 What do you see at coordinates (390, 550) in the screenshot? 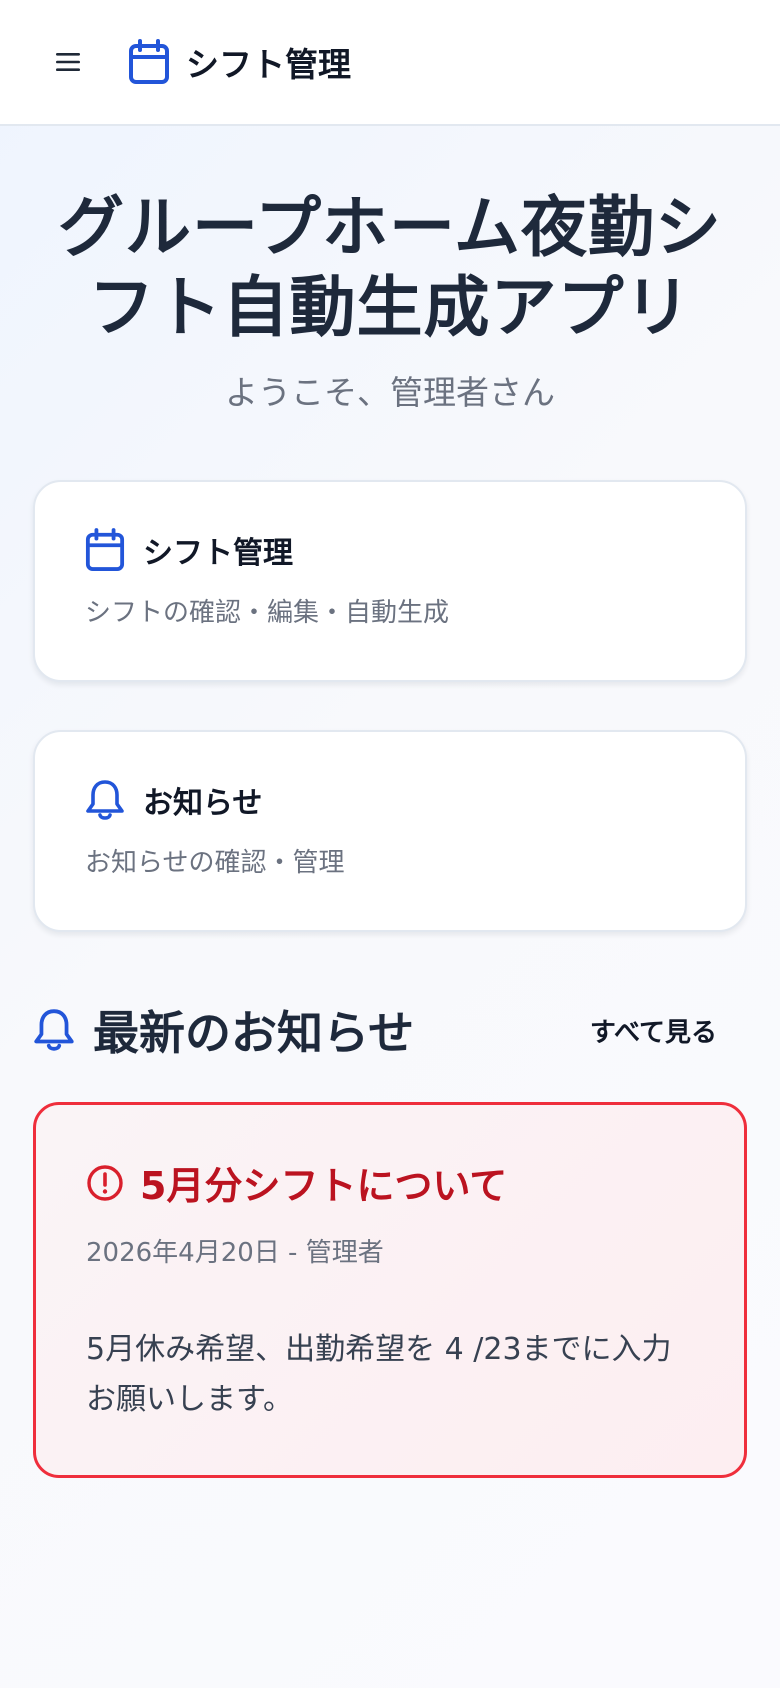
I see `card-header: シフト管理` at bounding box center [390, 550].